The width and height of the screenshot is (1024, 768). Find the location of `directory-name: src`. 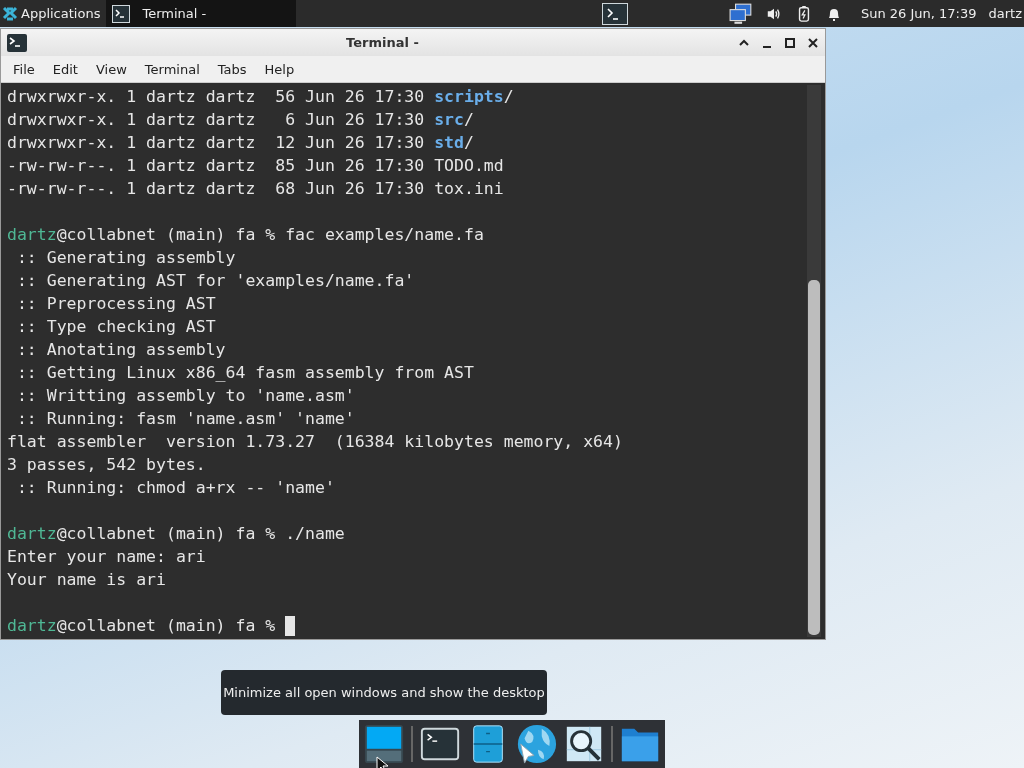

directory-name: src is located at coordinates (449, 120).